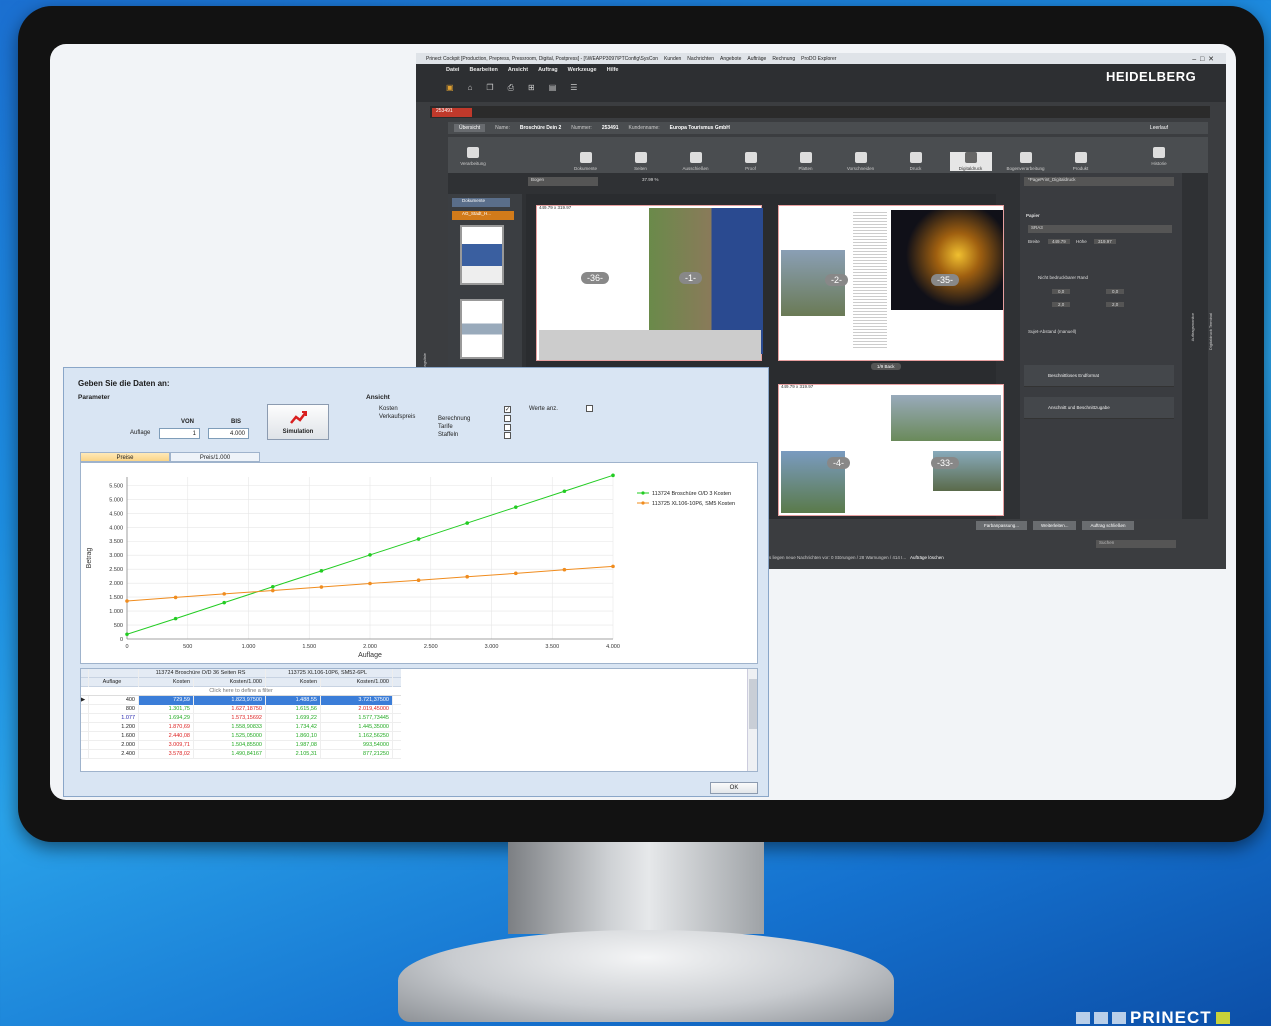 This screenshot has width=1271, height=1026. I want to click on margin-input: 0,0, so click(1061, 291).